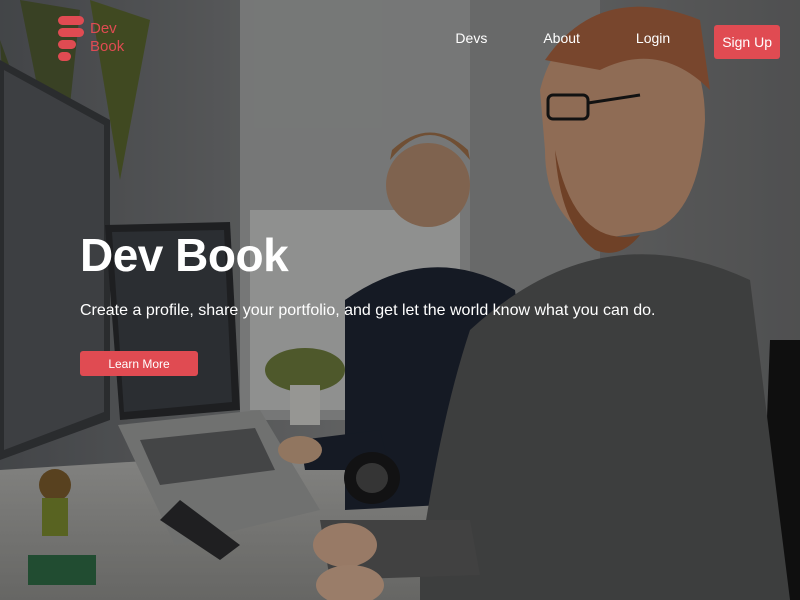 This screenshot has height=600, width=800. What do you see at coordinates (107, 46) in the screenshot?
I see `brand-line-2: Book` at bounding box center [107, 46].